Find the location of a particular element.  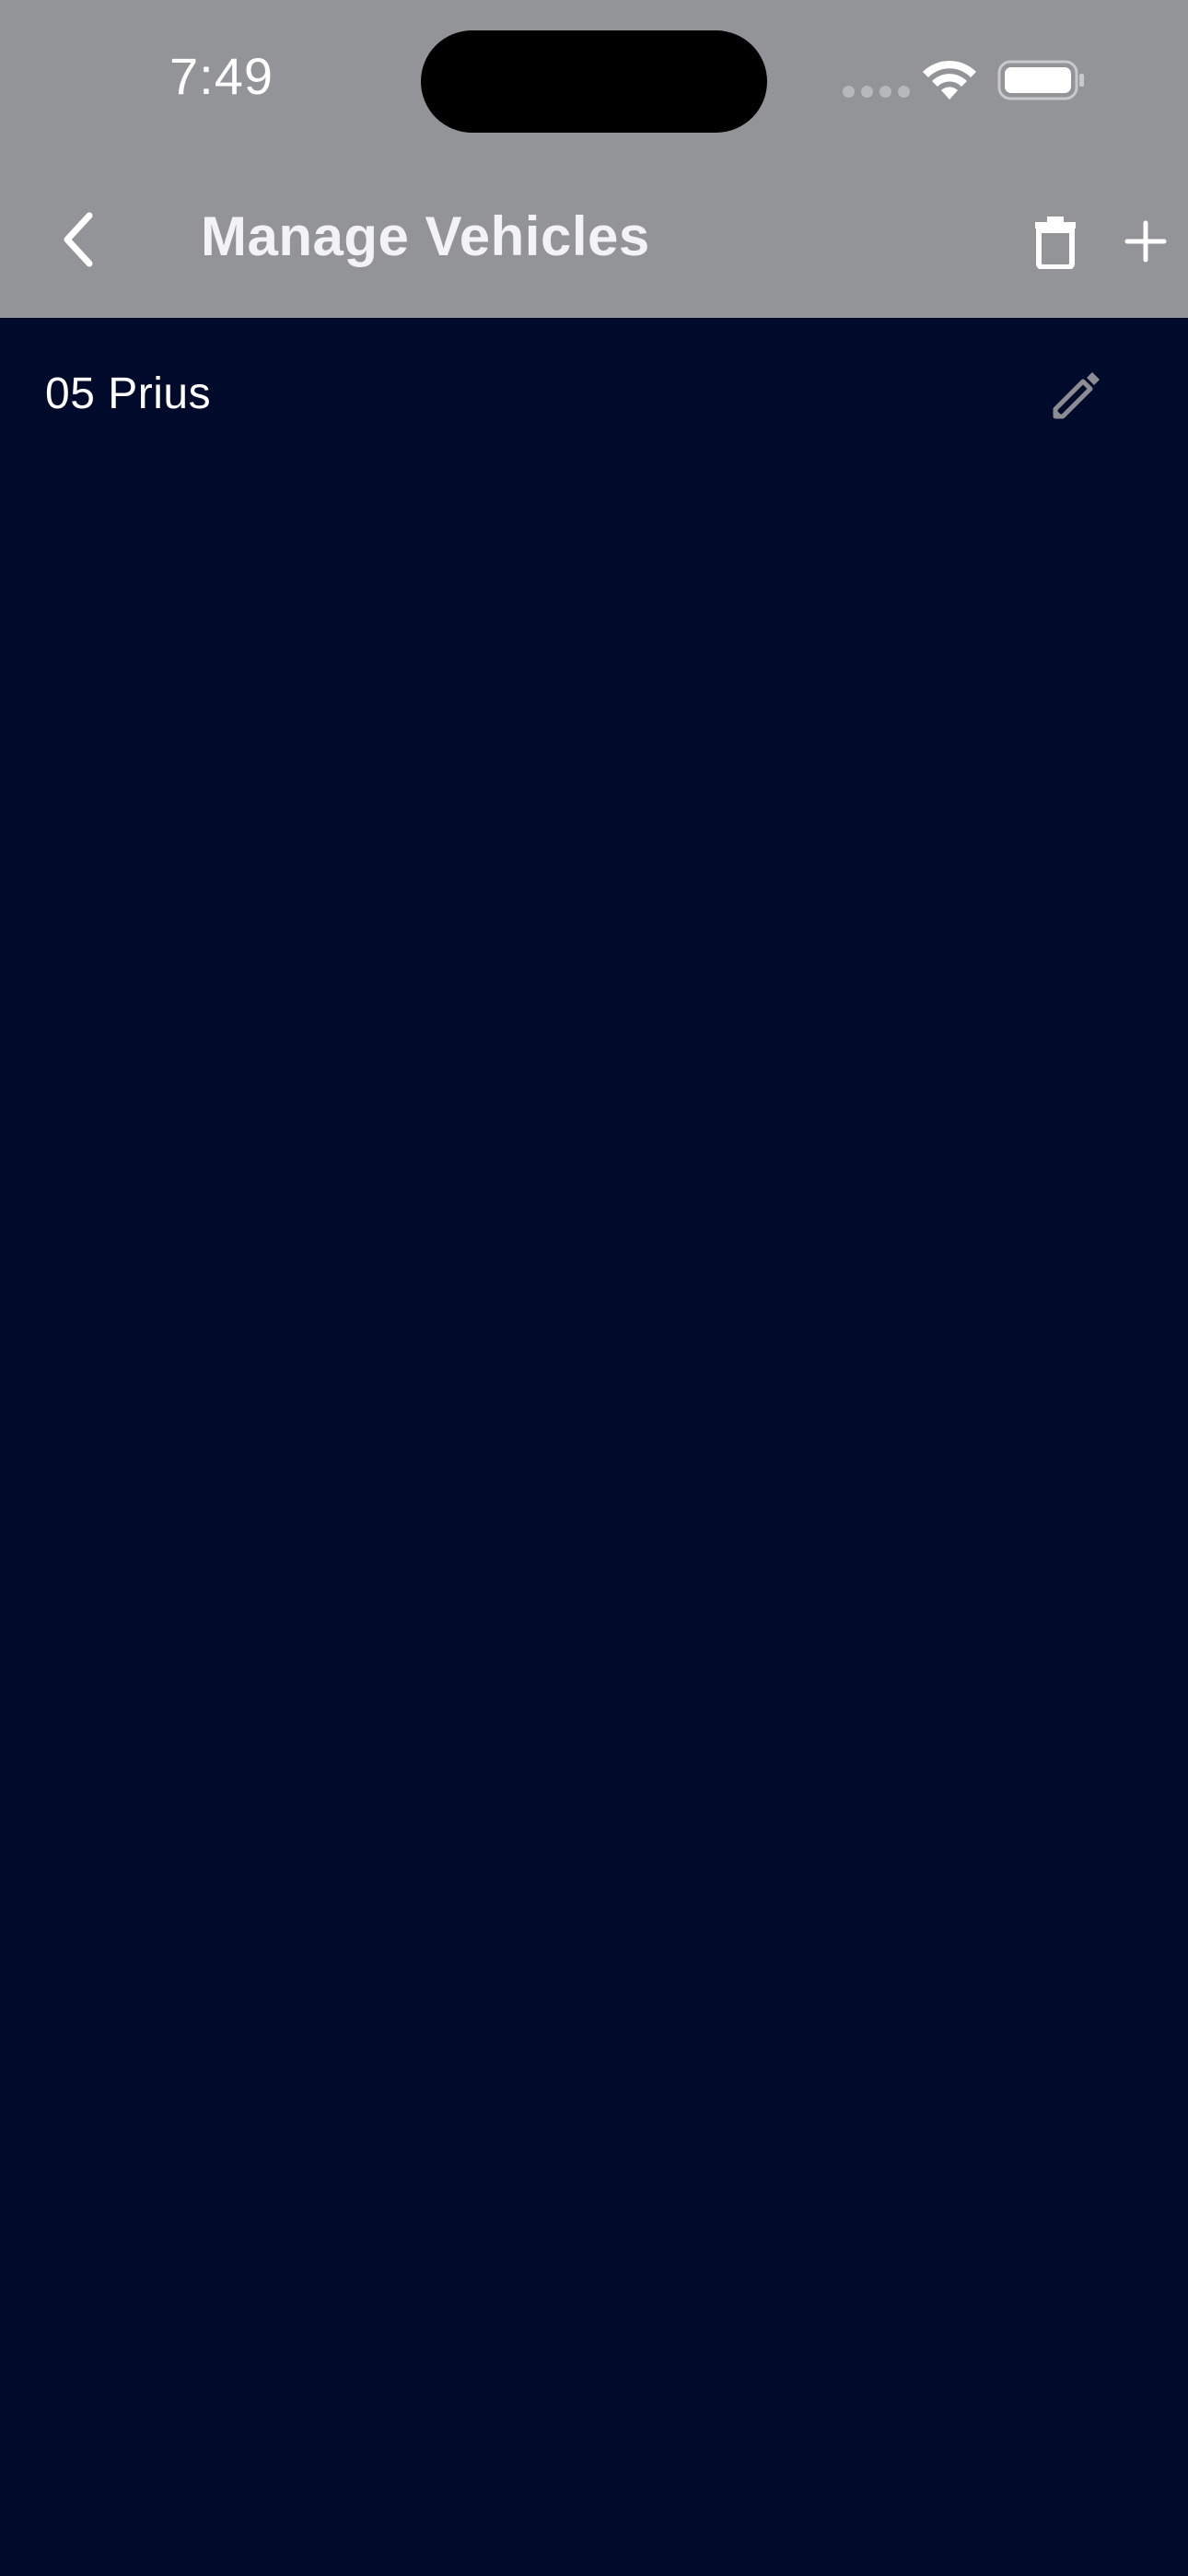

edit-vehicle-button is located at coordinates (1077, 395).